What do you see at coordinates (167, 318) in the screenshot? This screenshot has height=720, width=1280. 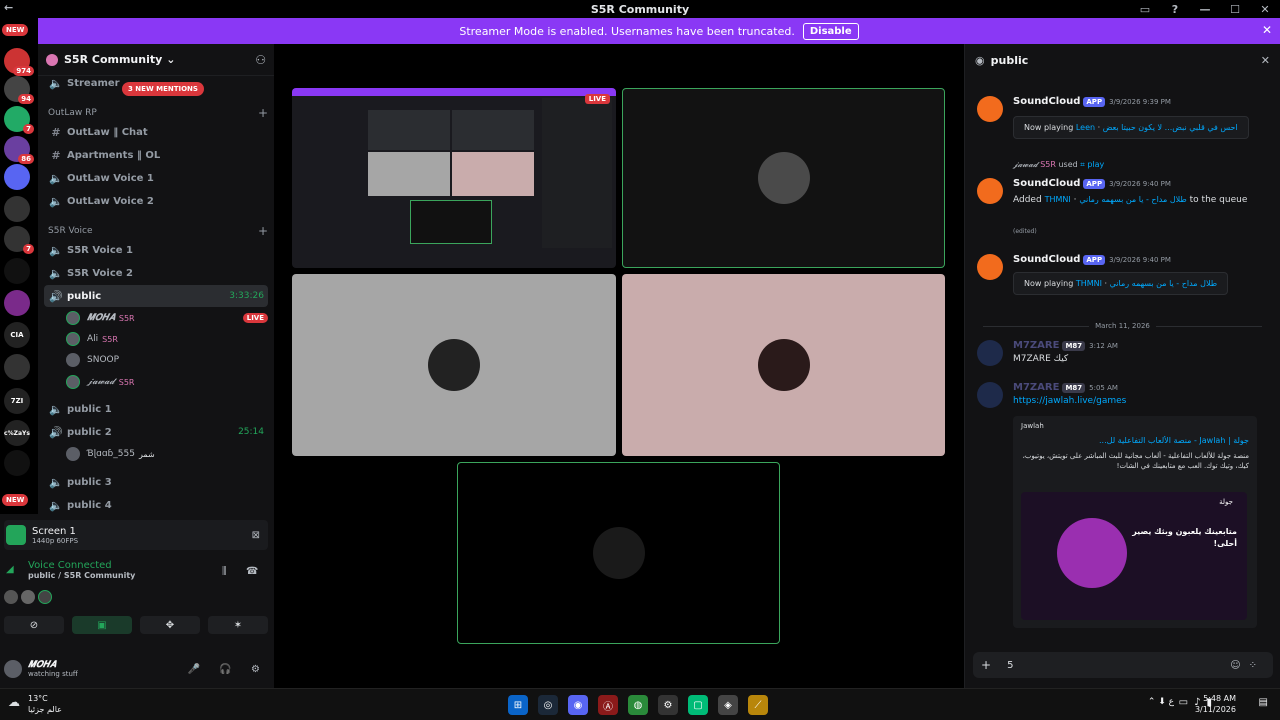 I see `voice-user: 𝑴𝑶𝑯𝑨 S5R LIVE` at bounding box center [167, 318].